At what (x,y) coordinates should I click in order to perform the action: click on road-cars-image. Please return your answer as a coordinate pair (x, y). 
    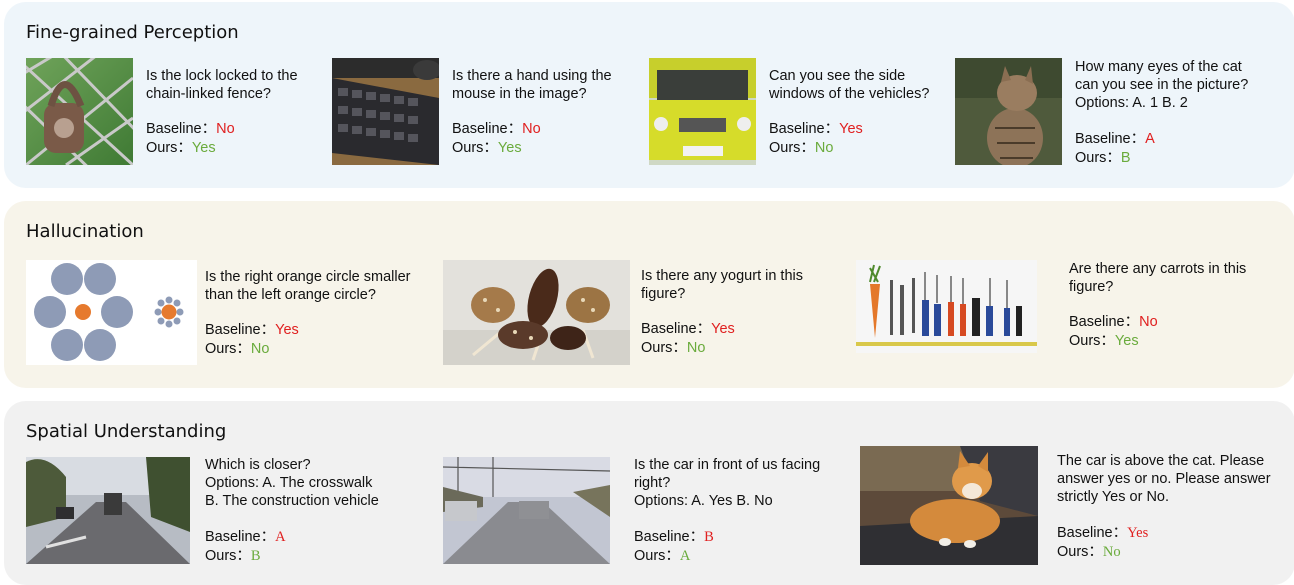
    Looking at the image, I should click on (526, 510).